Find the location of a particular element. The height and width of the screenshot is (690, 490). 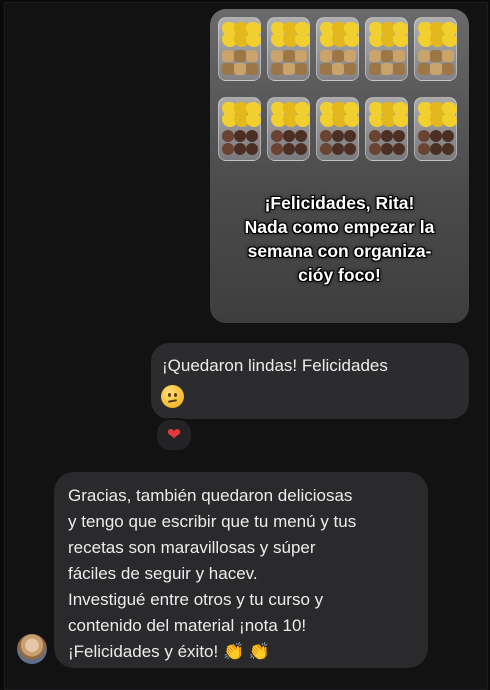

message-line-last: ¡Felicidades y éxito! 👏 👏 is located at coordinates (169, 652).